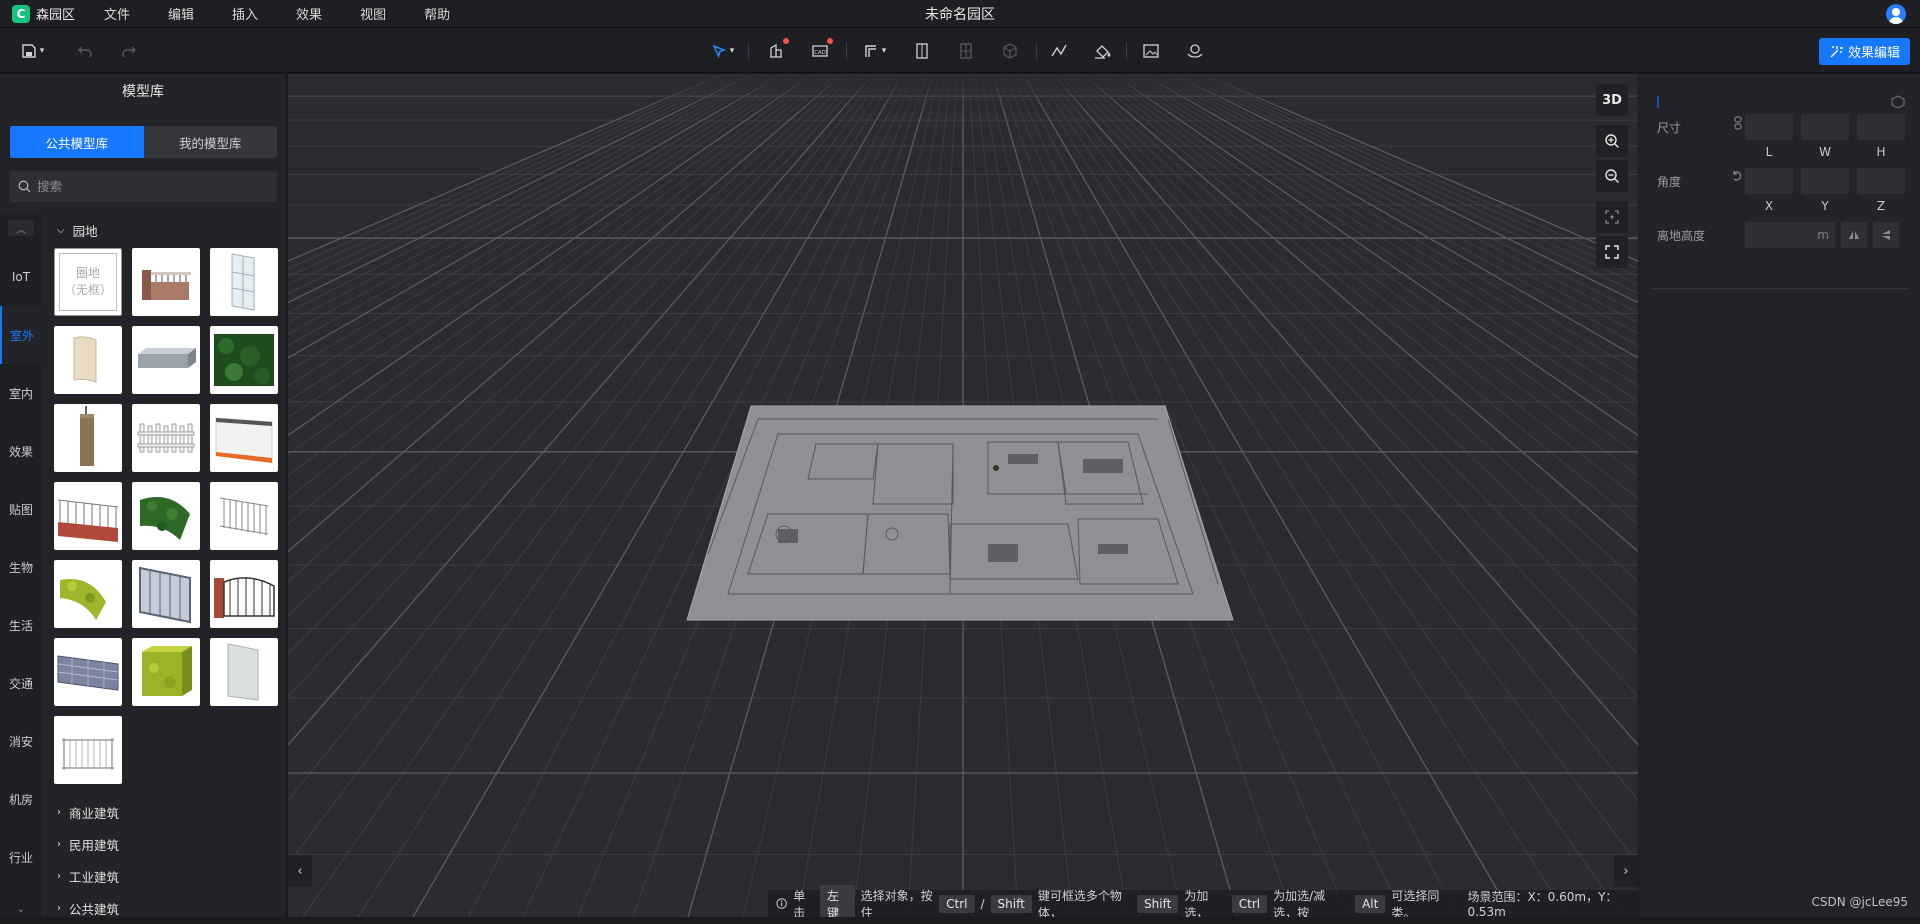 The height and width of the screenshot is (924, 1920). Describe the element at coordinates (245, 13) in the screenshot. I see `menu-insert: 插入` at that location.